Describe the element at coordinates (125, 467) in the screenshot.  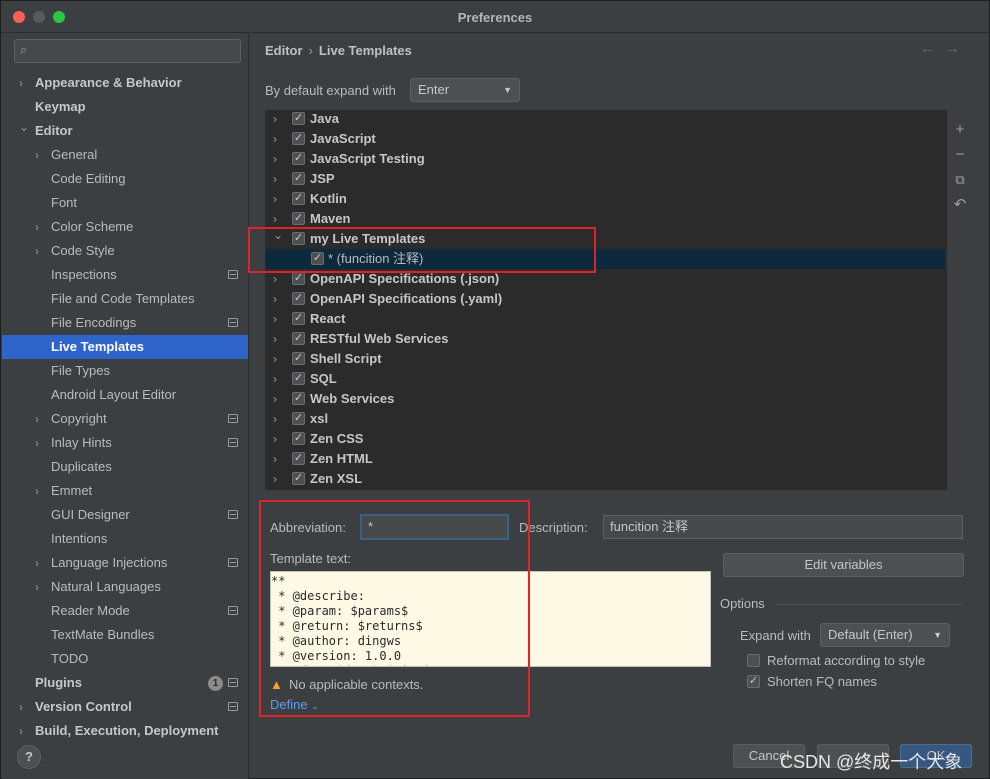
I see `sidebar-item: Duplicates` at that location.